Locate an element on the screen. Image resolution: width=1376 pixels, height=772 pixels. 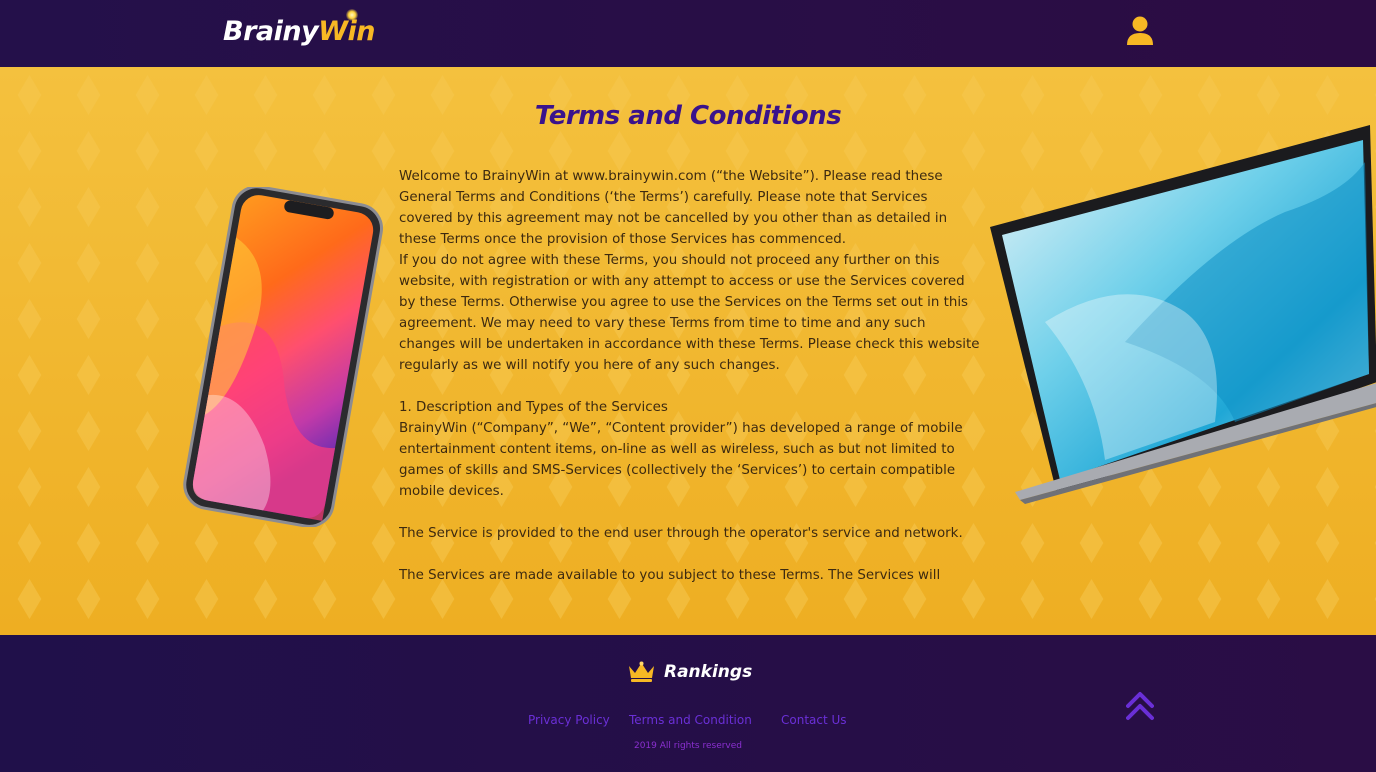
top-header: BrainyWin is located at coordinates (688, 33).